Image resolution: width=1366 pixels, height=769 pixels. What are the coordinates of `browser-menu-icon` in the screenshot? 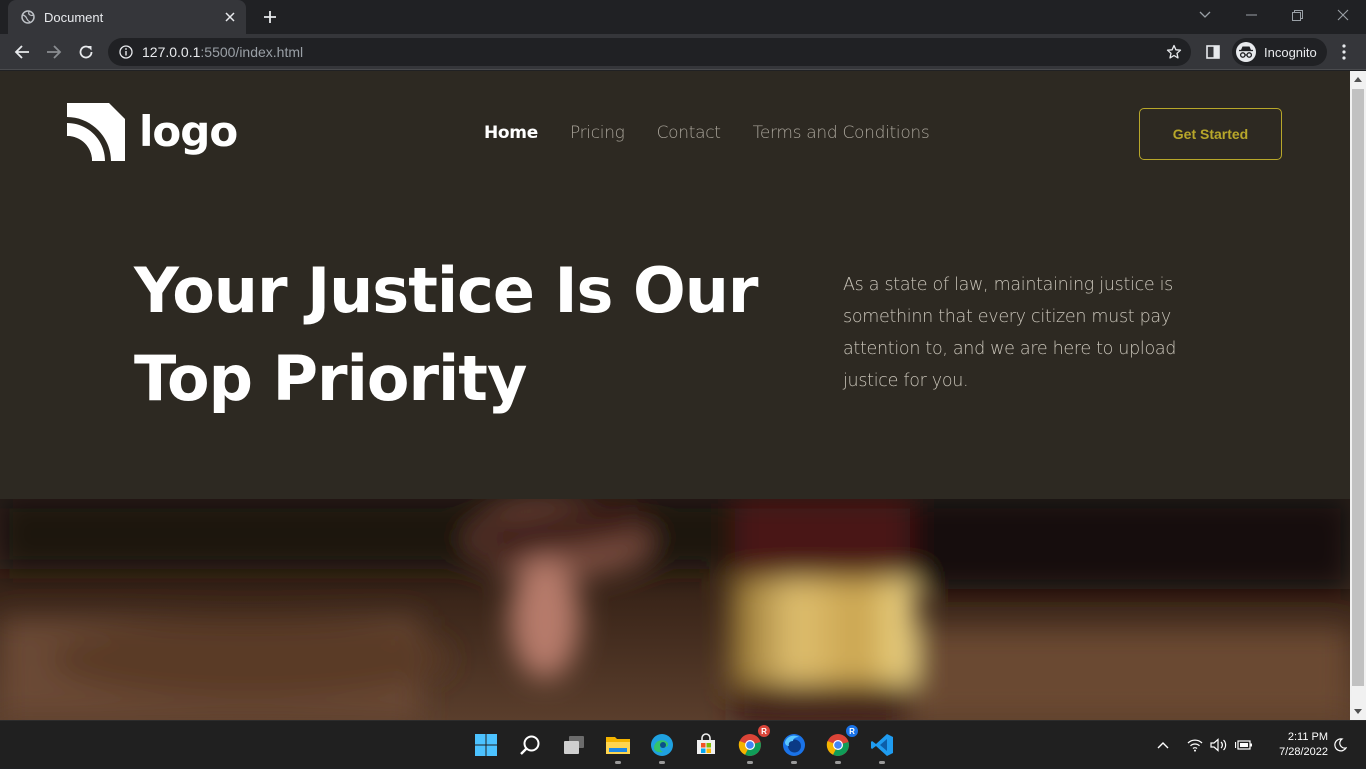 It's located at (1344, 52).